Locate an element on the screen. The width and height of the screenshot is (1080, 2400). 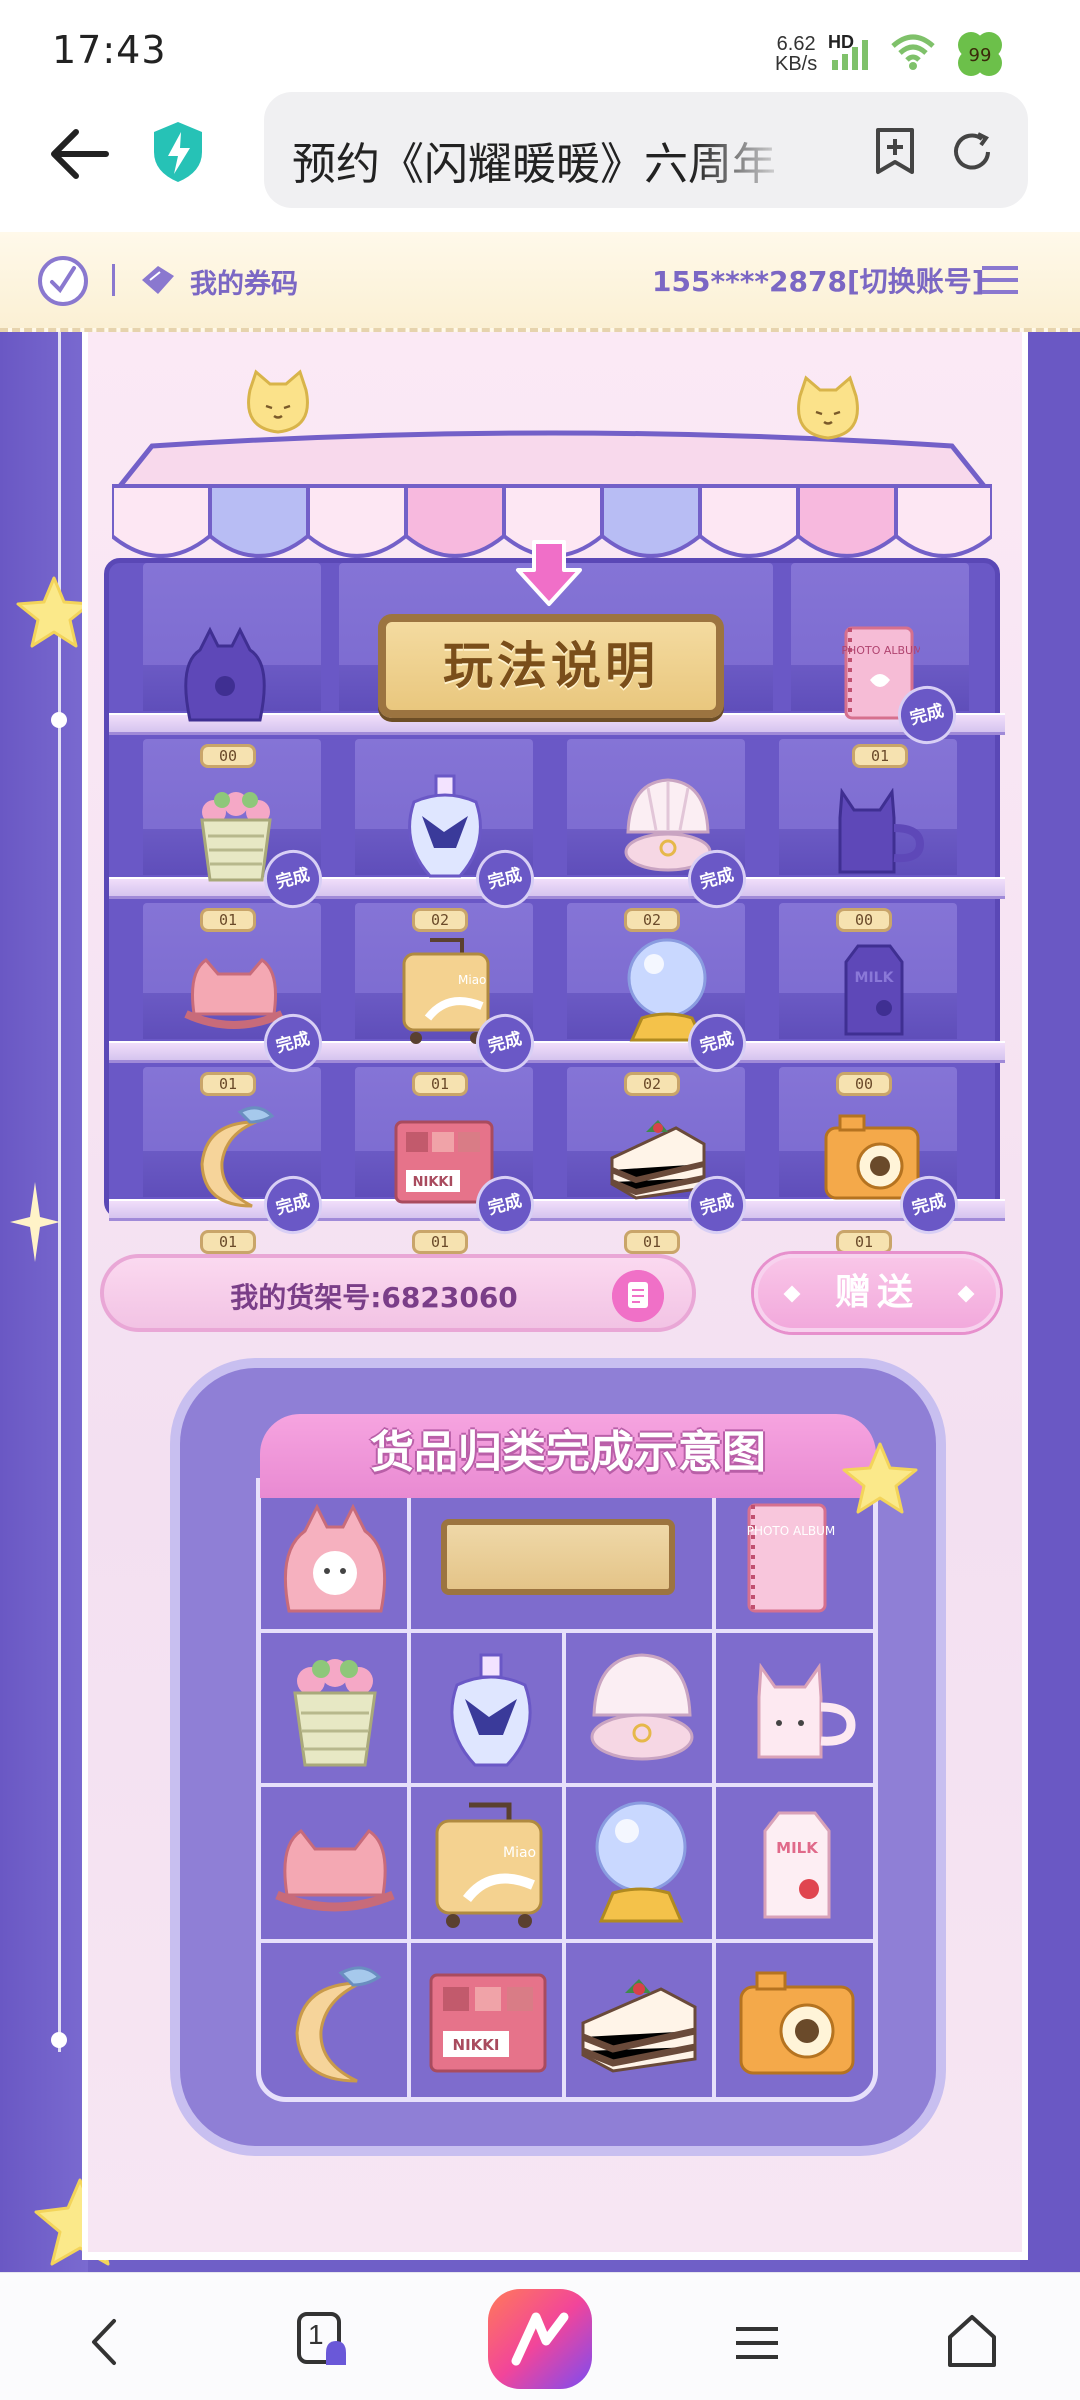
moon-icon is located at coordinates (338, 2024).